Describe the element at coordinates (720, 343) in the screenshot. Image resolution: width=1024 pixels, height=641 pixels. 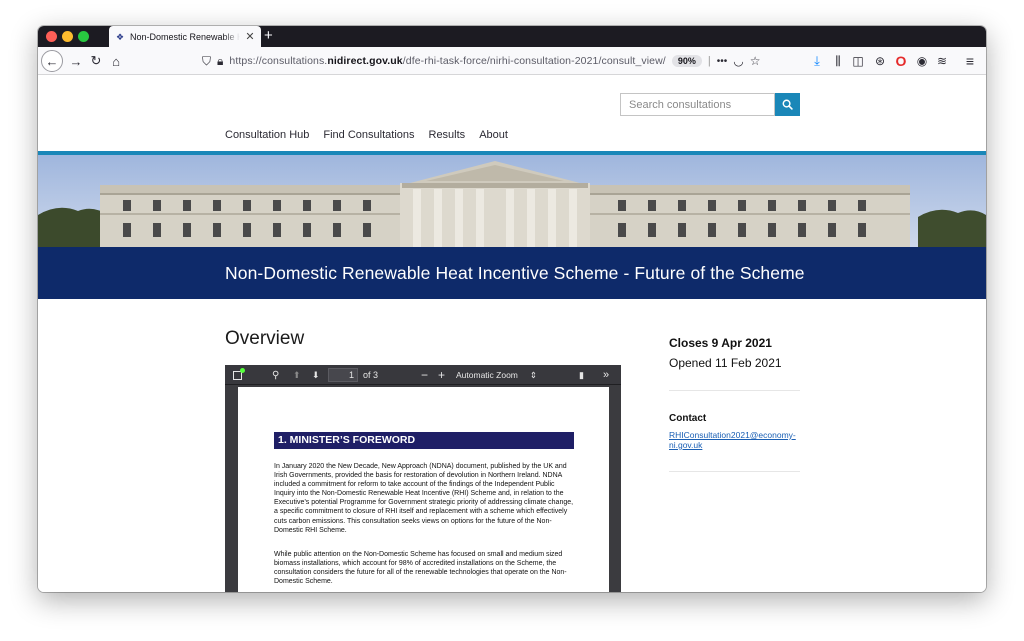
I see `closing-date: Closes 9 Apr 2021` at that location.